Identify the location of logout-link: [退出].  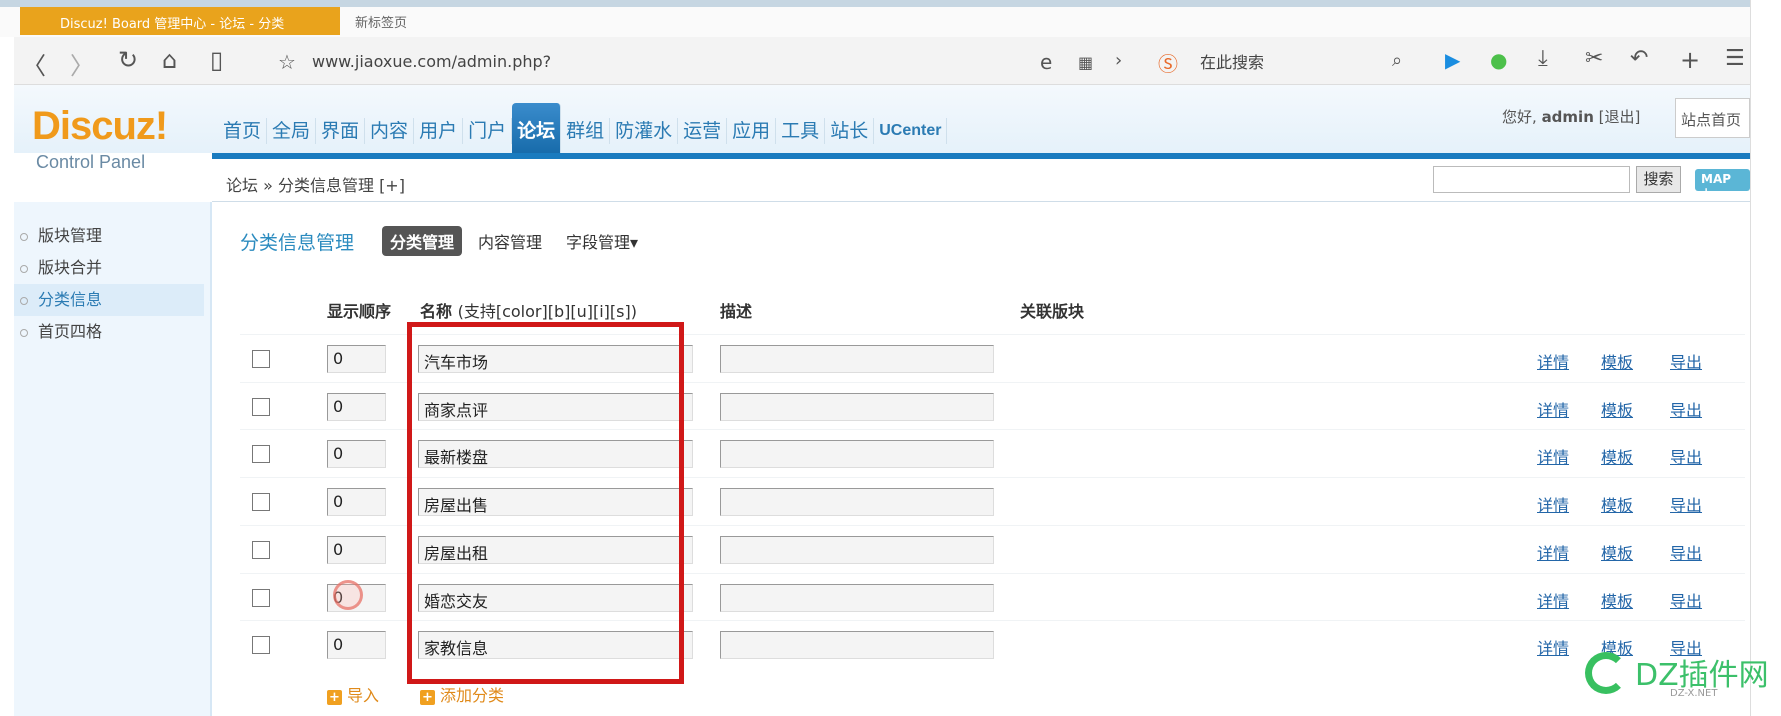
(1620, 117).